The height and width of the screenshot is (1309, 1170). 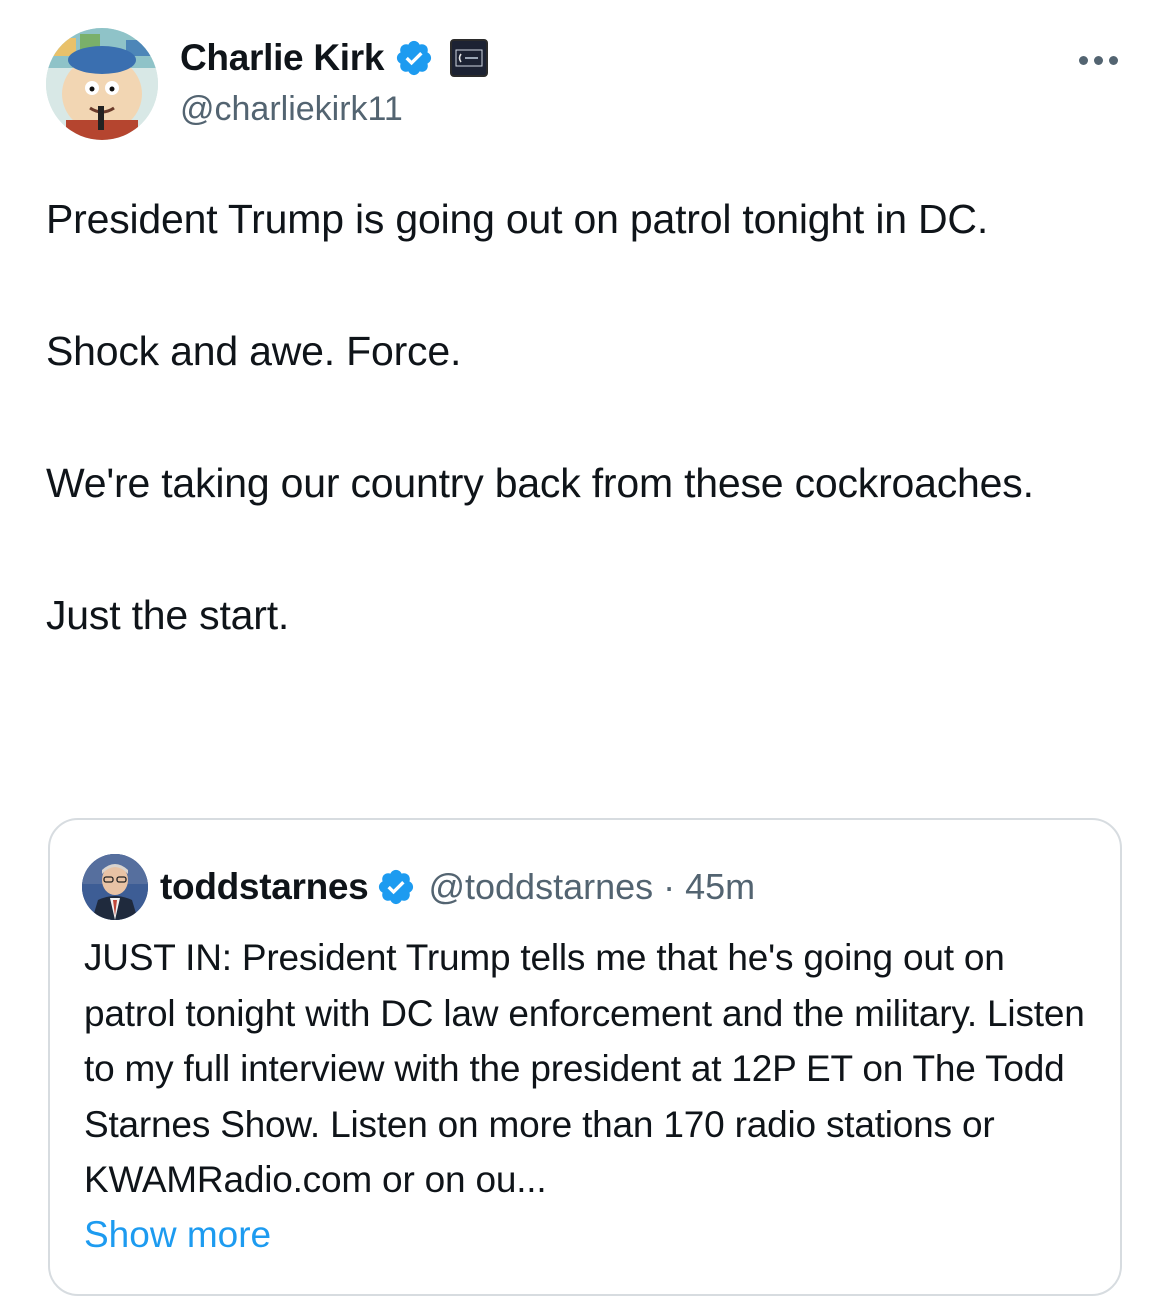 What do you see at coordinates (1104, 60) in the screenshot?
I see `more-options-icon` at bounding box center [1104, 60].